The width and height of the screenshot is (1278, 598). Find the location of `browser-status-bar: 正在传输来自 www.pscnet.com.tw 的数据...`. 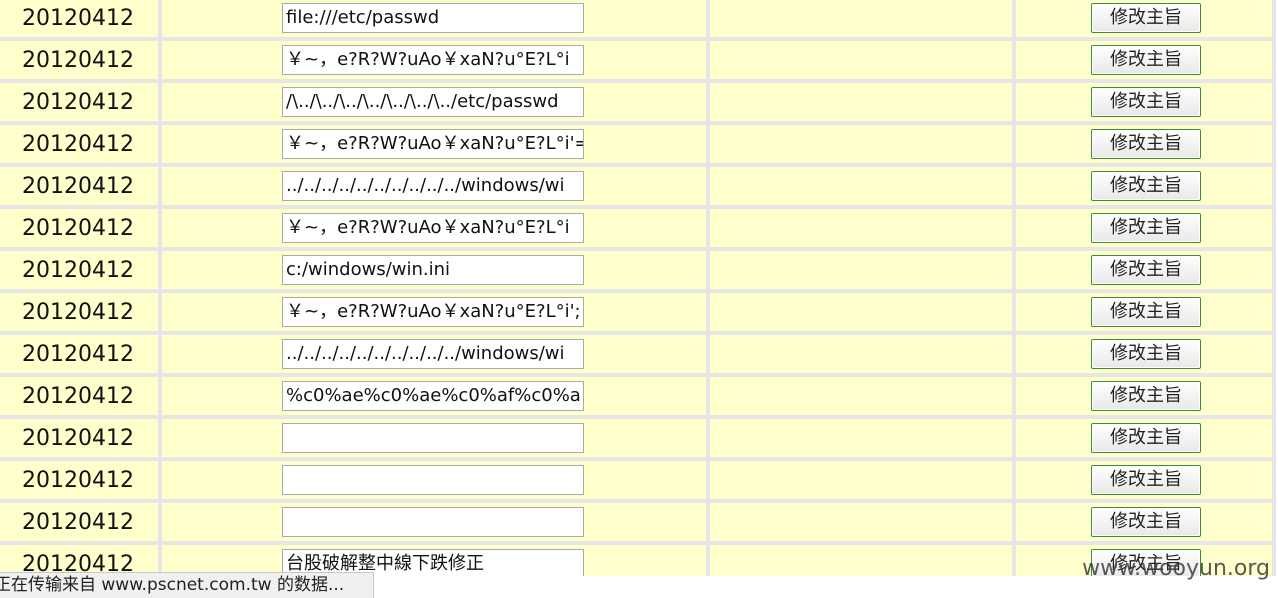

browser-status-bar: 正在传输来自 www.pscnet.com.tw 的数据... is located at coordinates (187, 585).